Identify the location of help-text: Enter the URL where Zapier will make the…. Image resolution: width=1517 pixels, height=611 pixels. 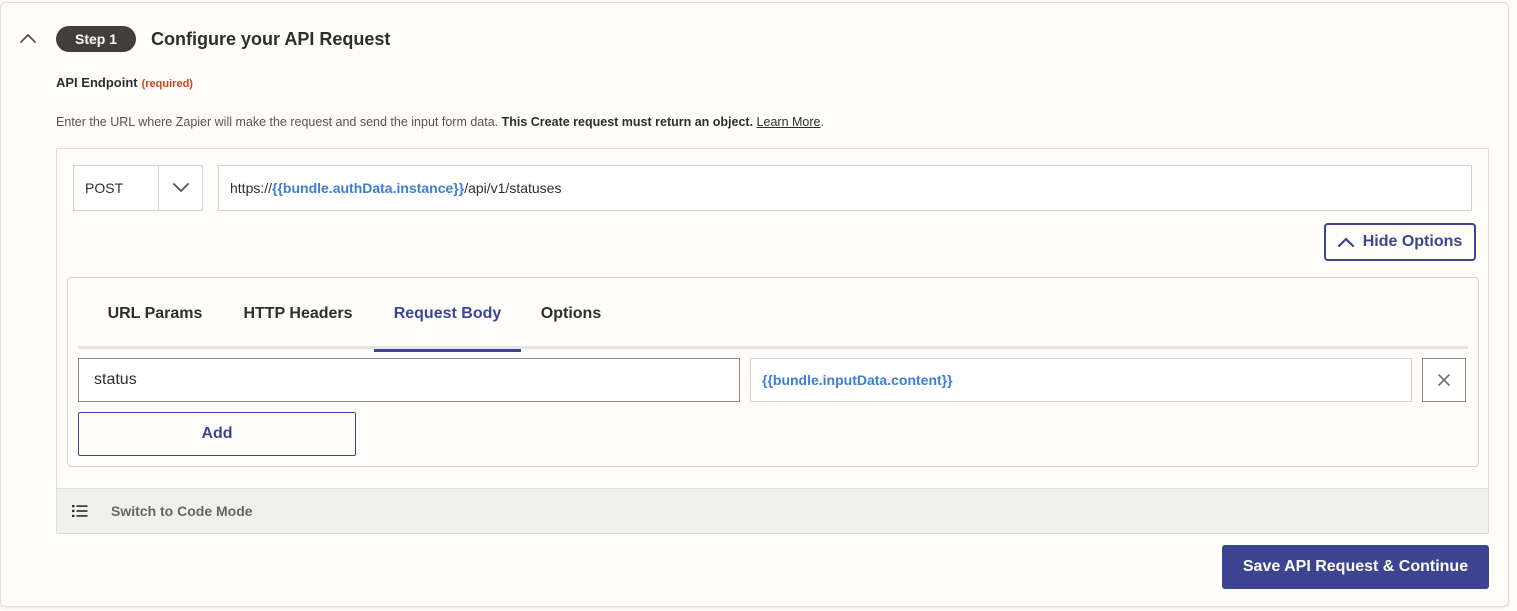
(279, 122).